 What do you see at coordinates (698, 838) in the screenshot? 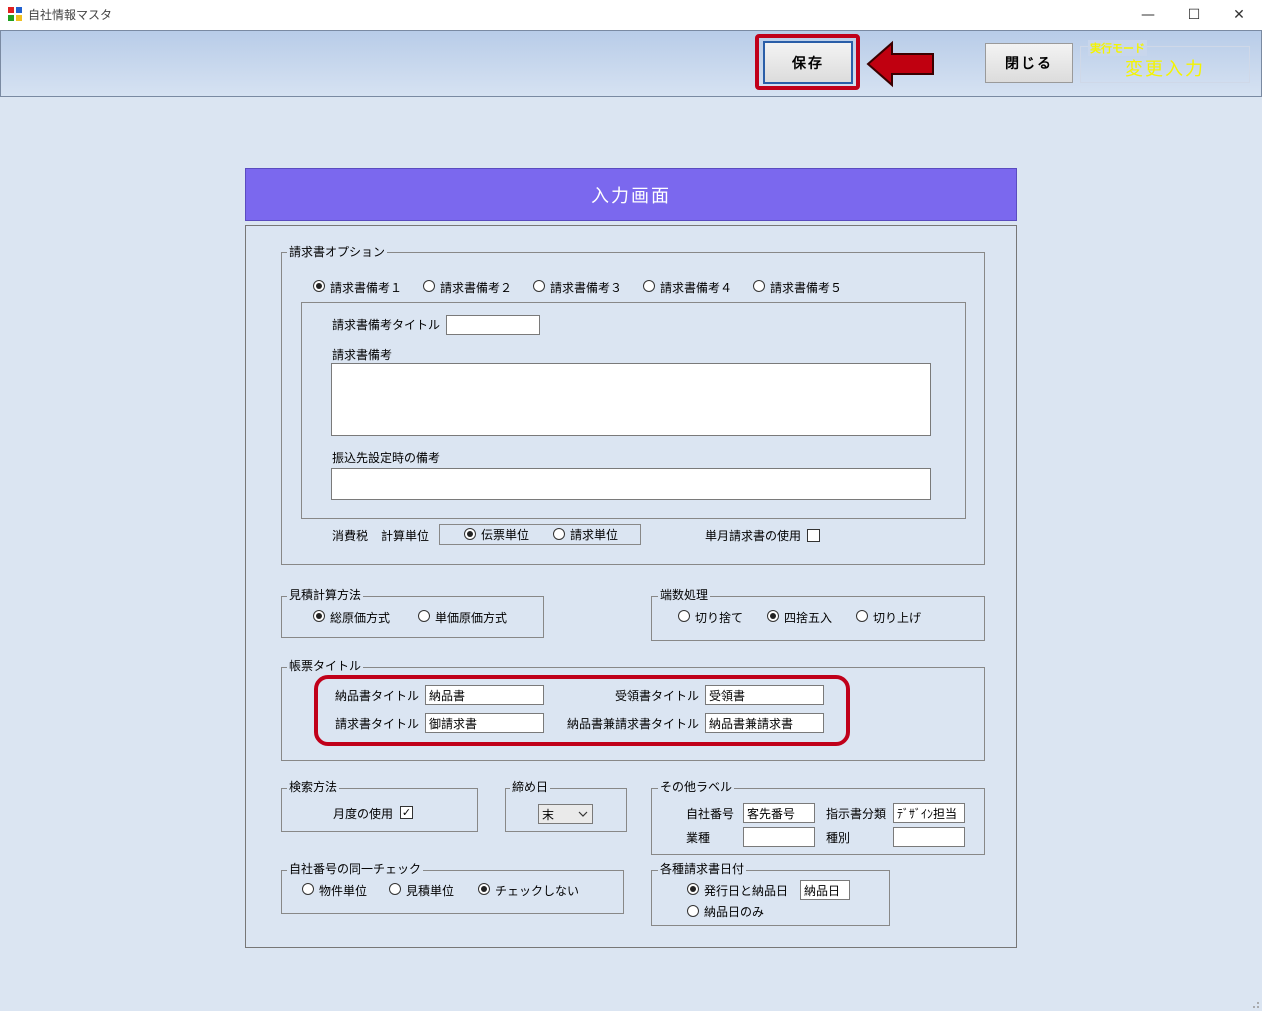
I see `industry-label: 業種` at bounding box center [698, 838].